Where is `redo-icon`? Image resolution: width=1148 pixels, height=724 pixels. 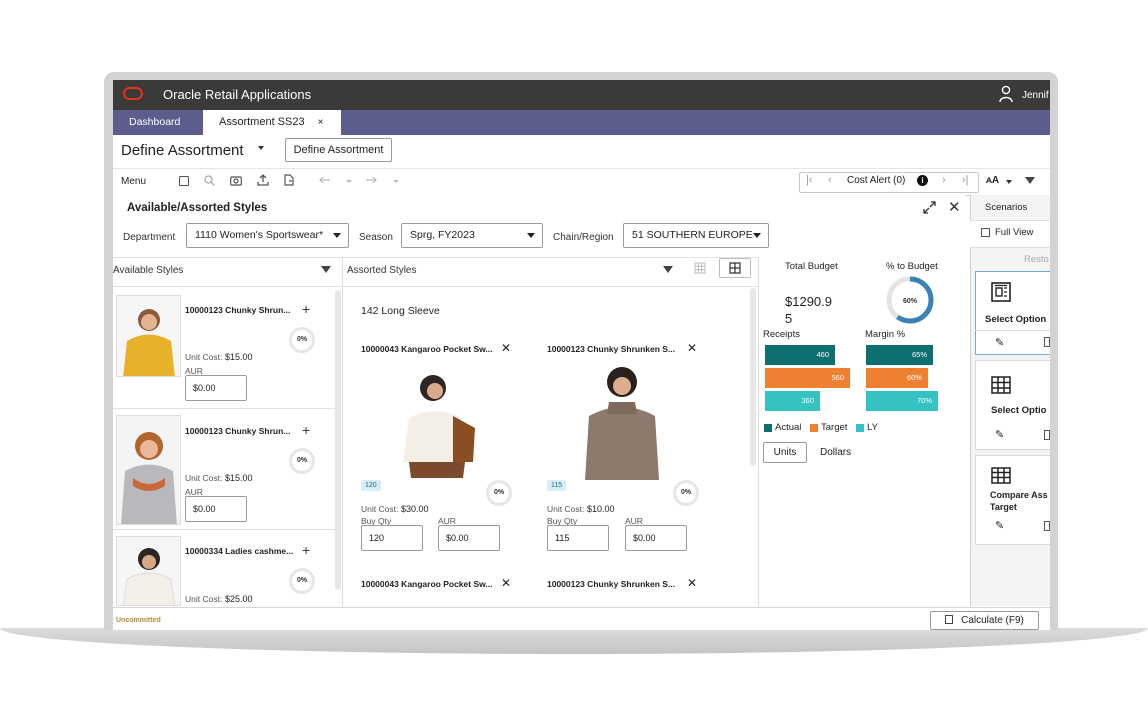
redo-icon is located at coordinates (371, 180).